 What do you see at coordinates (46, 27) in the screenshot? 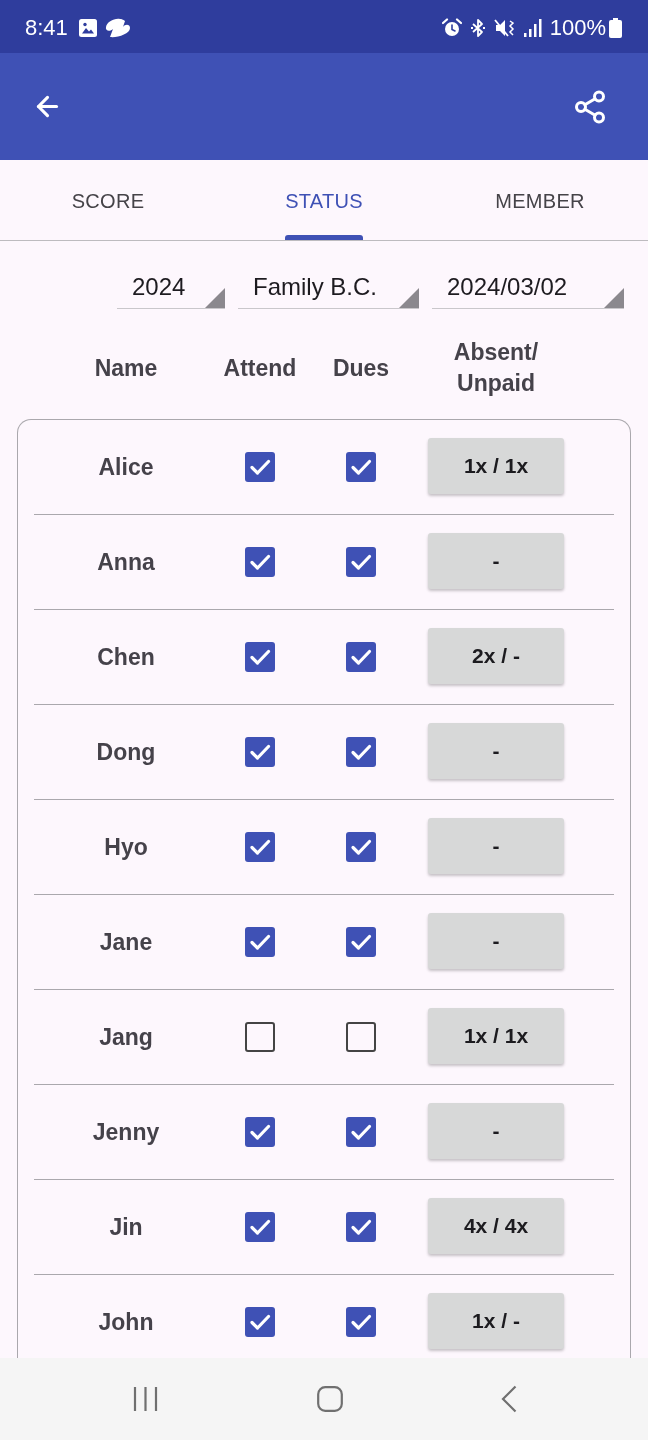
I see `status-time: 8:41` at bounding box center [46, 27].